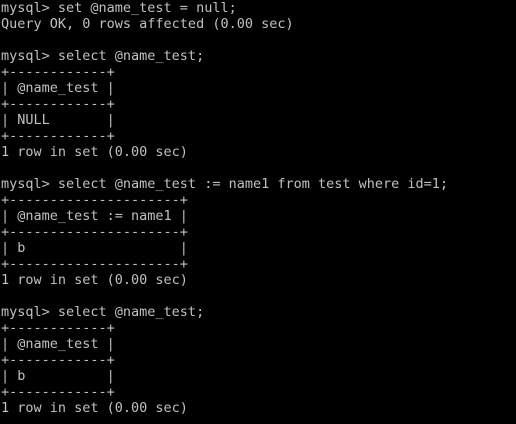 This screenshot has height=424, width=516. Describe the element at coordinates (58, 120) in the screenshot. I see `table-row: | NULL |` at that location.